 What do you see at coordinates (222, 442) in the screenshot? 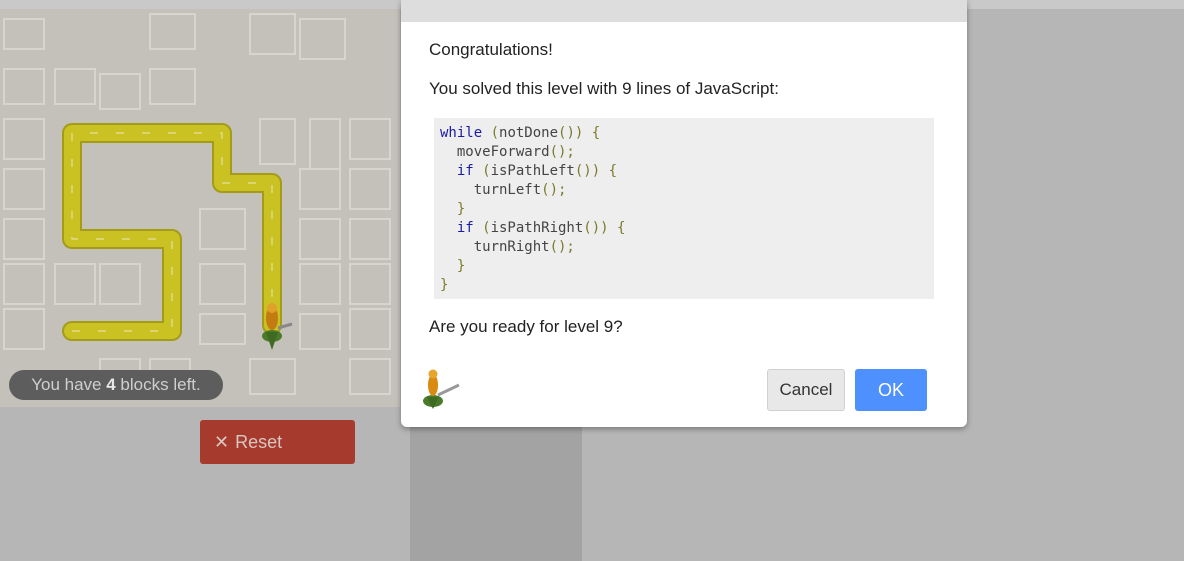
I see `close-icon: ✕` at bounding box center [222, 442].